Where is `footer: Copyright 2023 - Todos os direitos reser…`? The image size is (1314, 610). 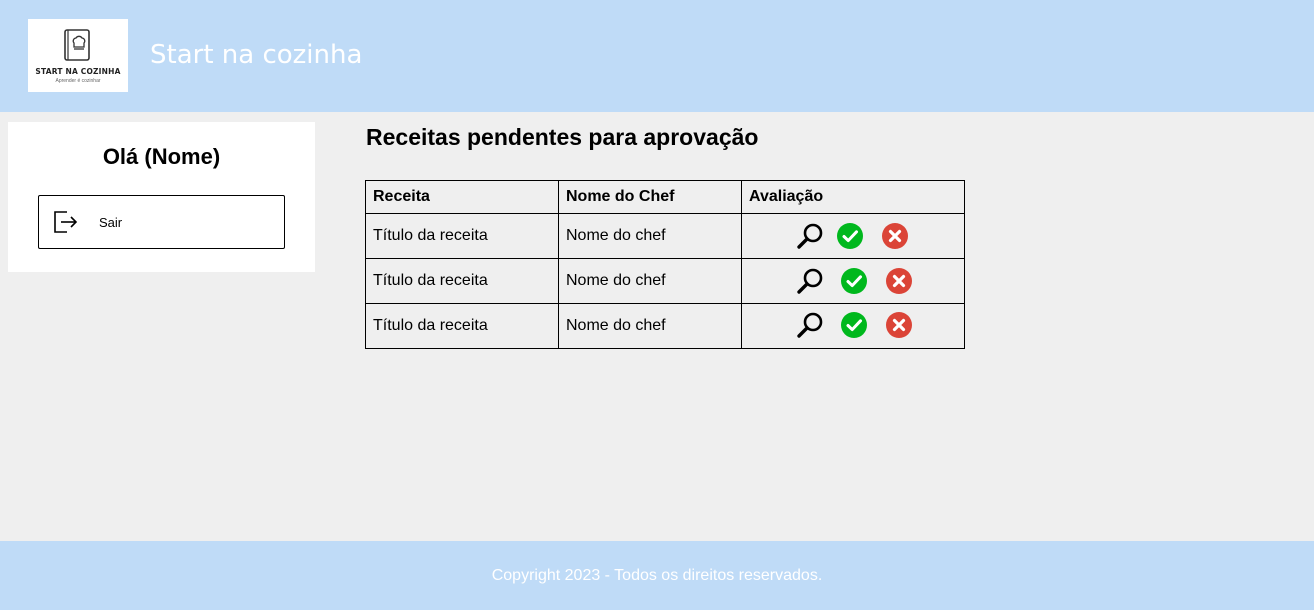
footer: Copyright 2023 - Todos os direitos reser… is located at coordinates (657, 575).